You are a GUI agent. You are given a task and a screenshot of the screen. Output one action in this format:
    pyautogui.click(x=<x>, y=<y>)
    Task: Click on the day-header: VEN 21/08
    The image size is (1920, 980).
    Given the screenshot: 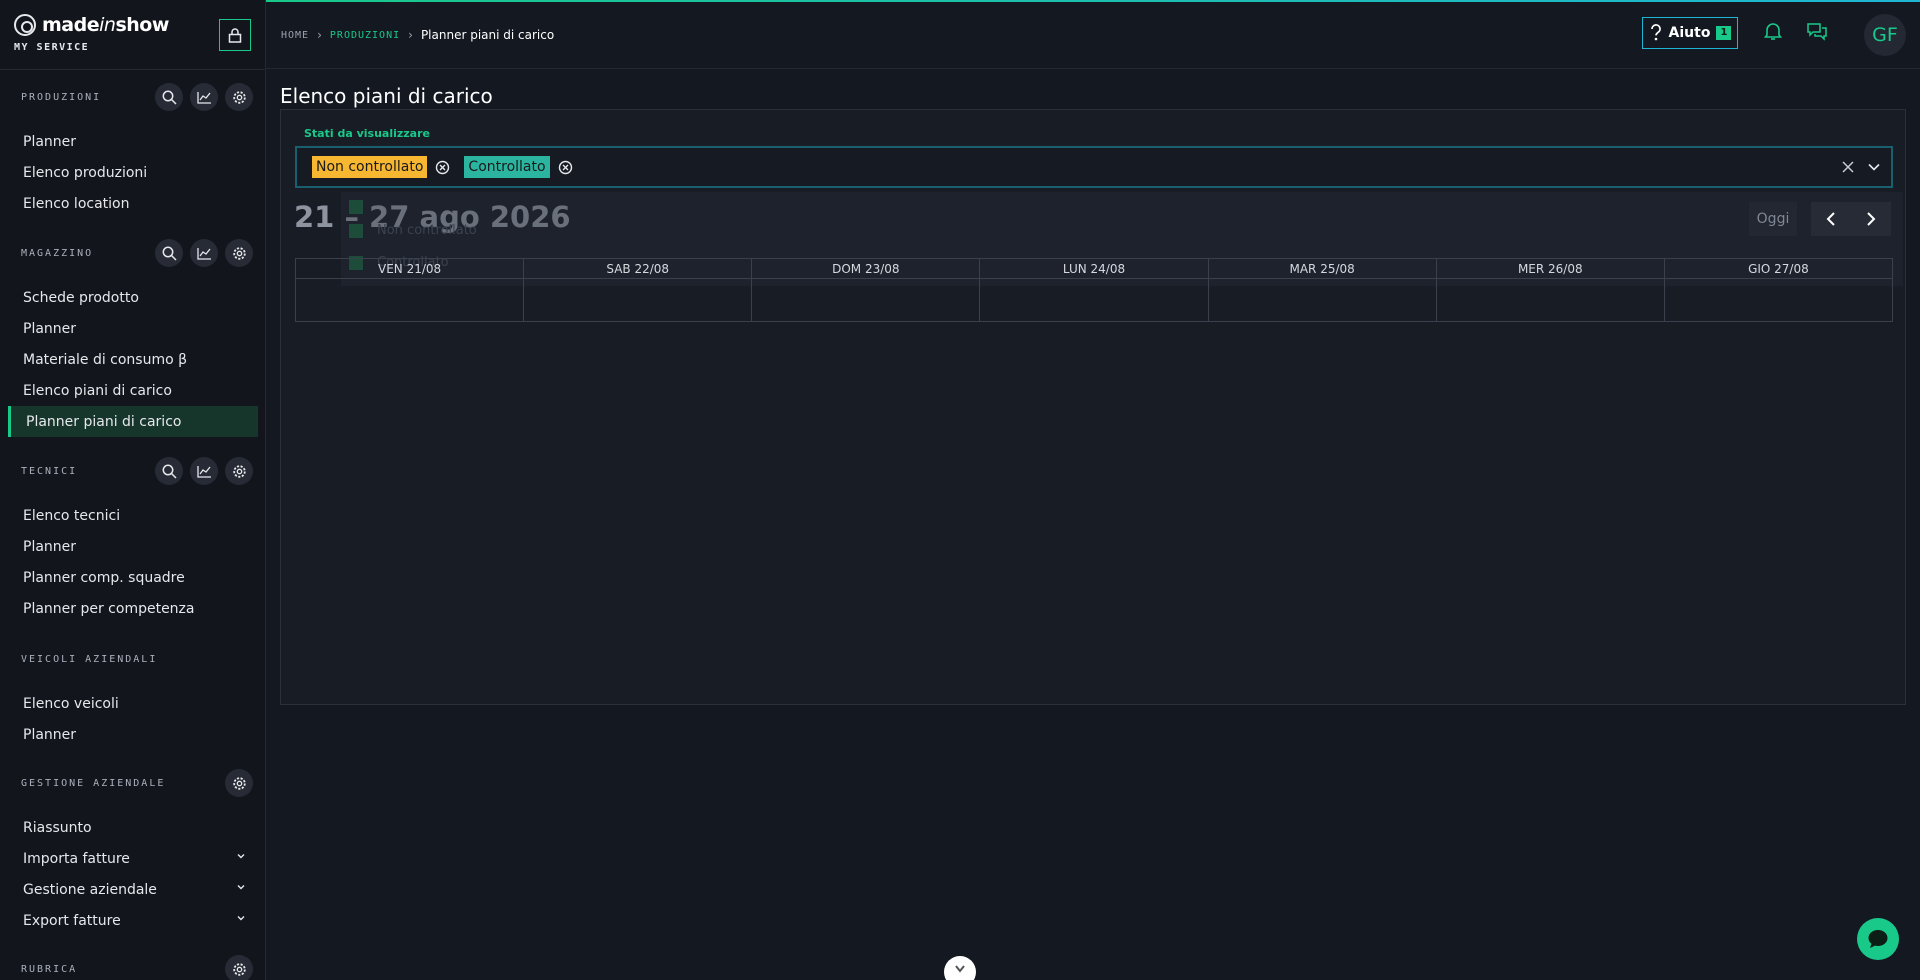 What is the action you would take?
    pyautogui.click(x=410, y=269)
    